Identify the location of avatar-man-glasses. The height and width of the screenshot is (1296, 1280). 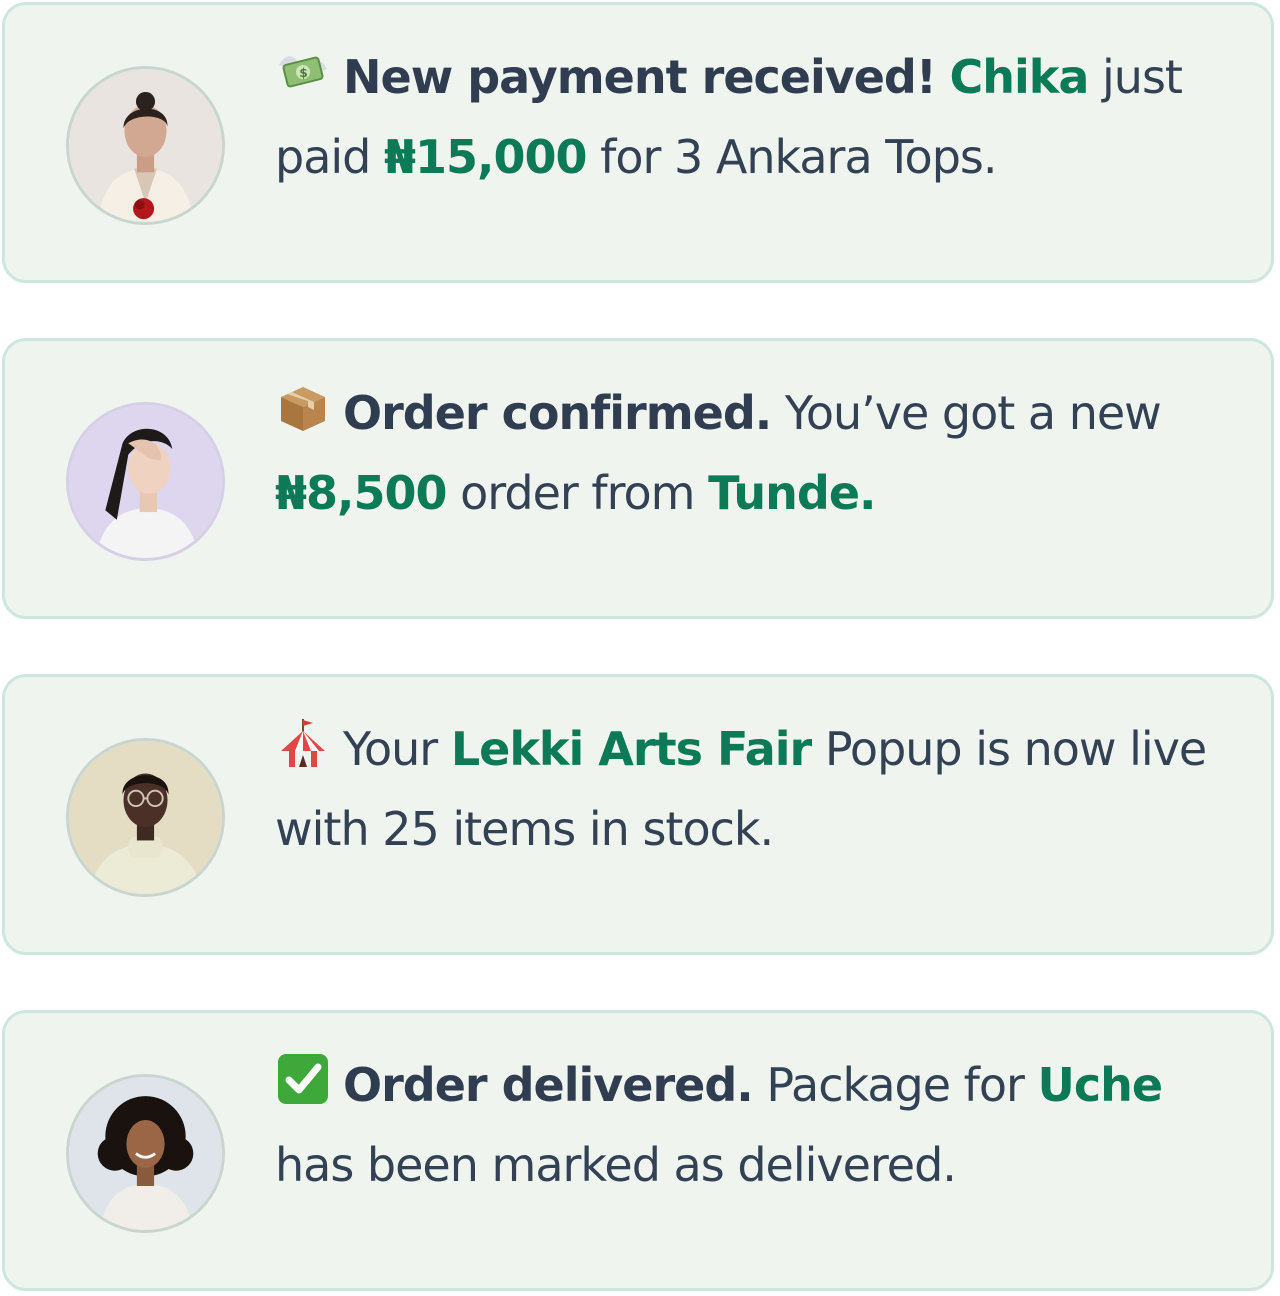
(145, 817).